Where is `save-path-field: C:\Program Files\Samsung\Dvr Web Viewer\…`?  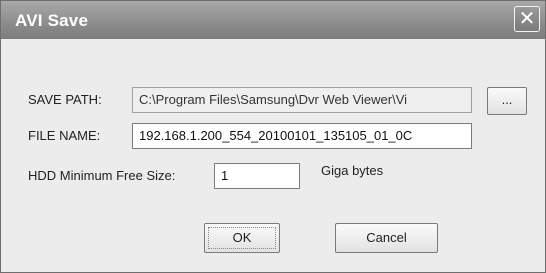
save-path-field: C:\Program Files\Samsung\Dvr Web Viewer\… is located at coordinates (302, 100).